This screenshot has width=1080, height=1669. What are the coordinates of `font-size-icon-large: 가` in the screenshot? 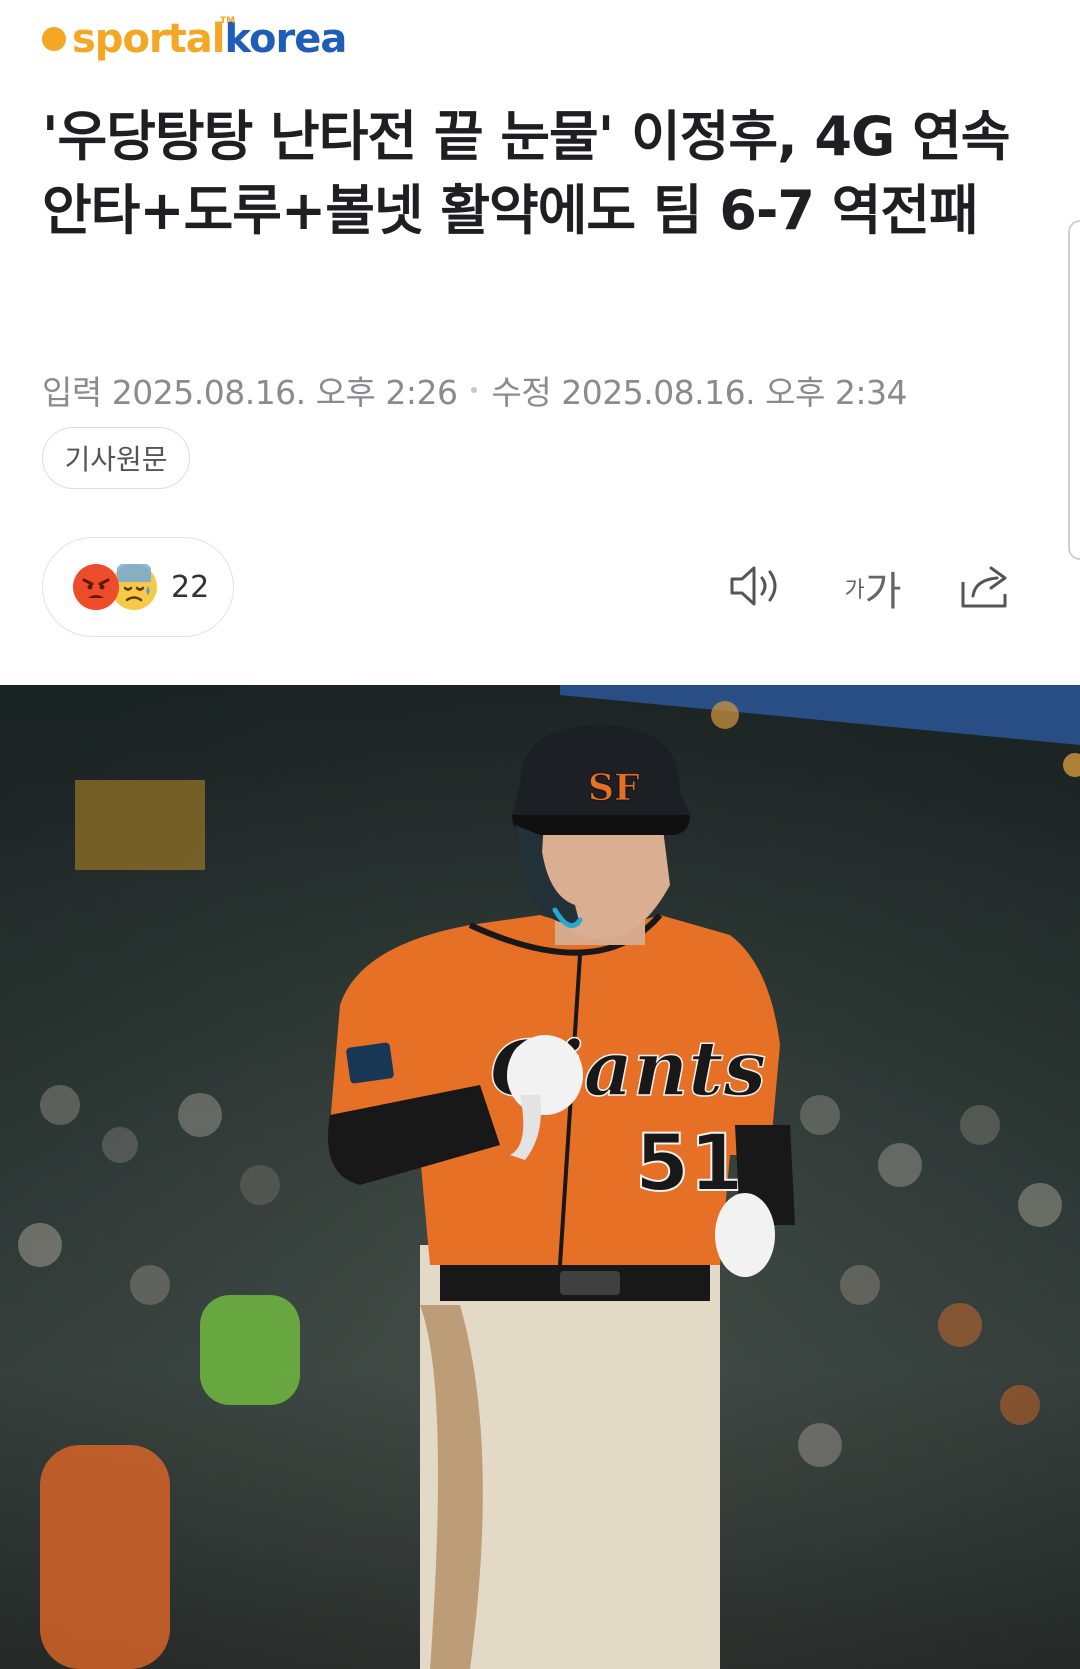 It's located at (883, 592).